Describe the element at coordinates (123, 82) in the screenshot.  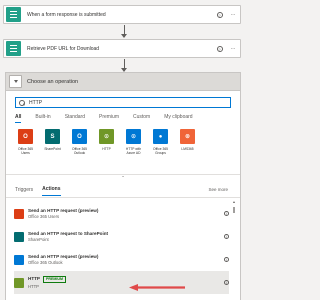
I see `panel-header: Choose an operation` at that location.